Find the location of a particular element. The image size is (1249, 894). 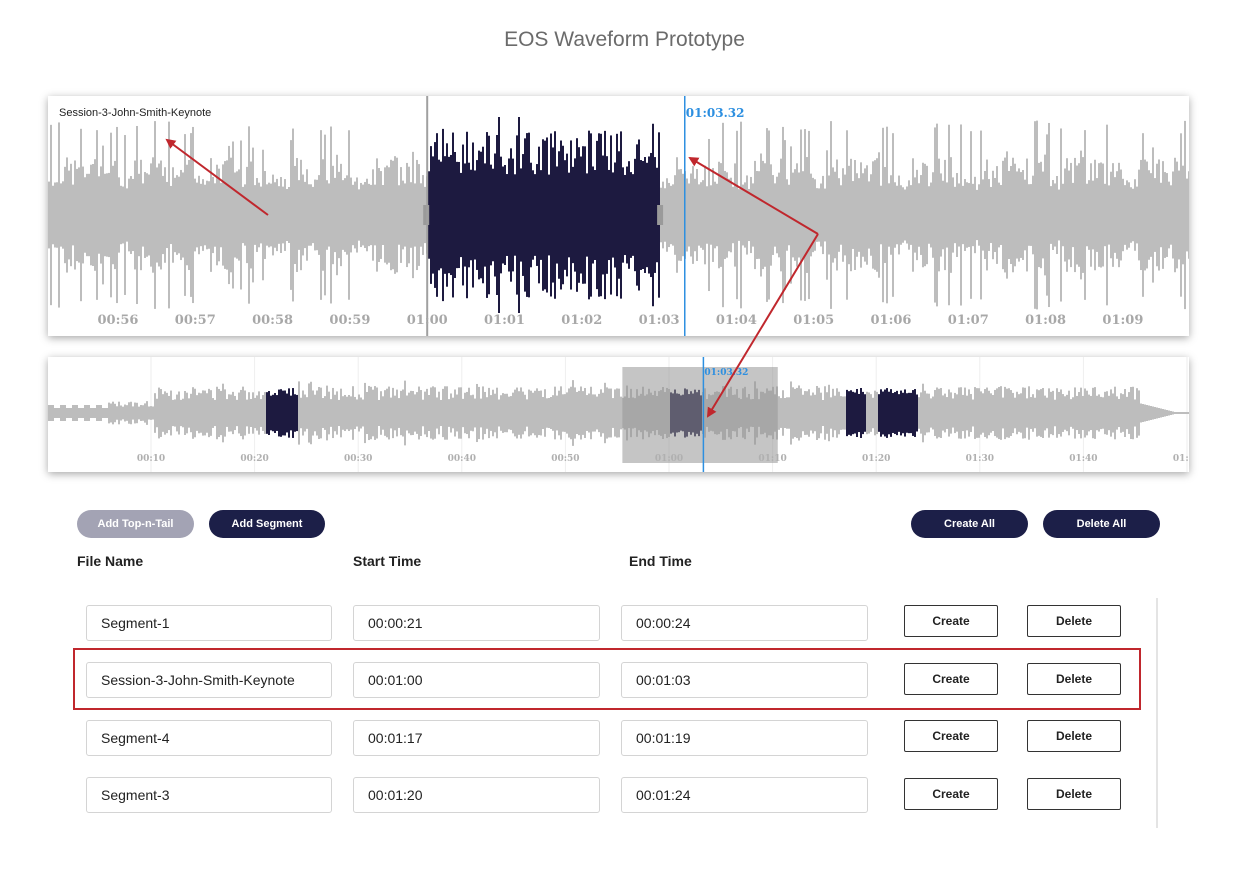

time-tick-label: 01:03 is located at coordinates (659, 320).